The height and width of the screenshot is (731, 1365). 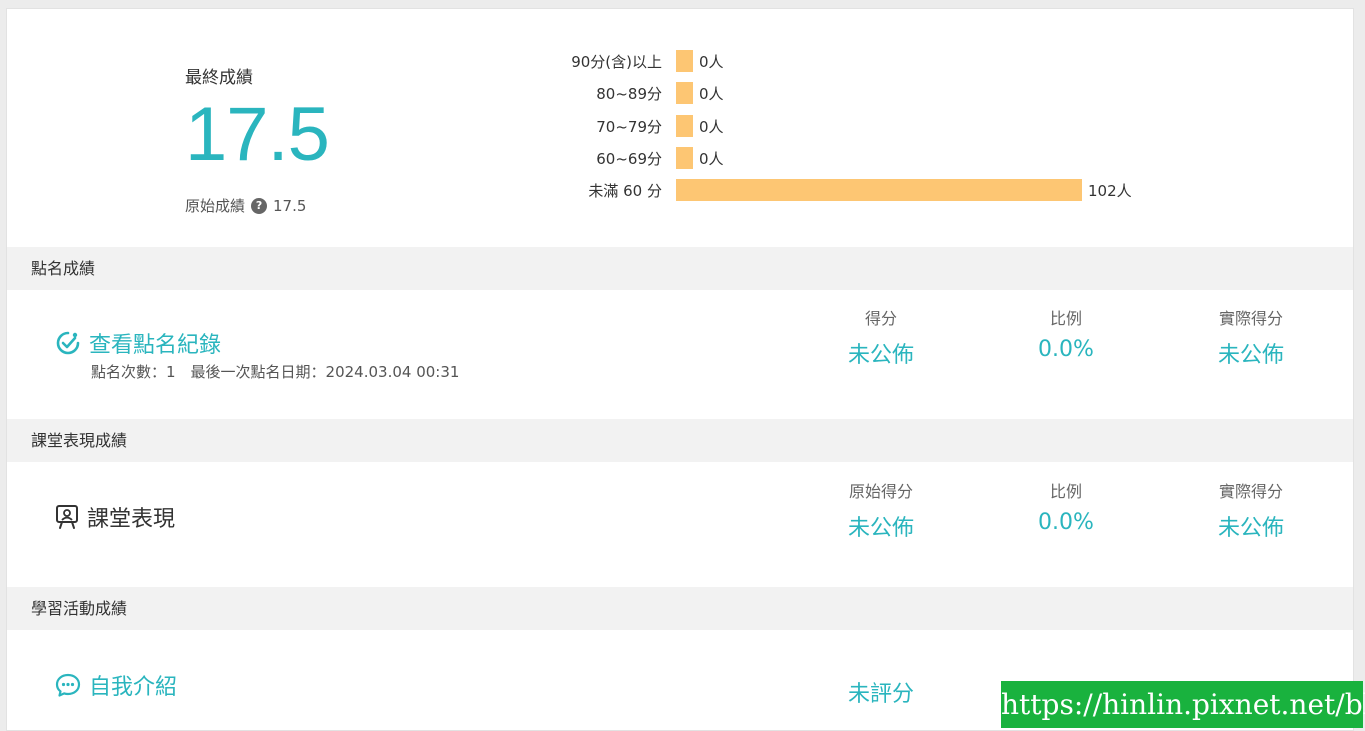 I want to click on attendance-icon, so click(x=68, y=343).